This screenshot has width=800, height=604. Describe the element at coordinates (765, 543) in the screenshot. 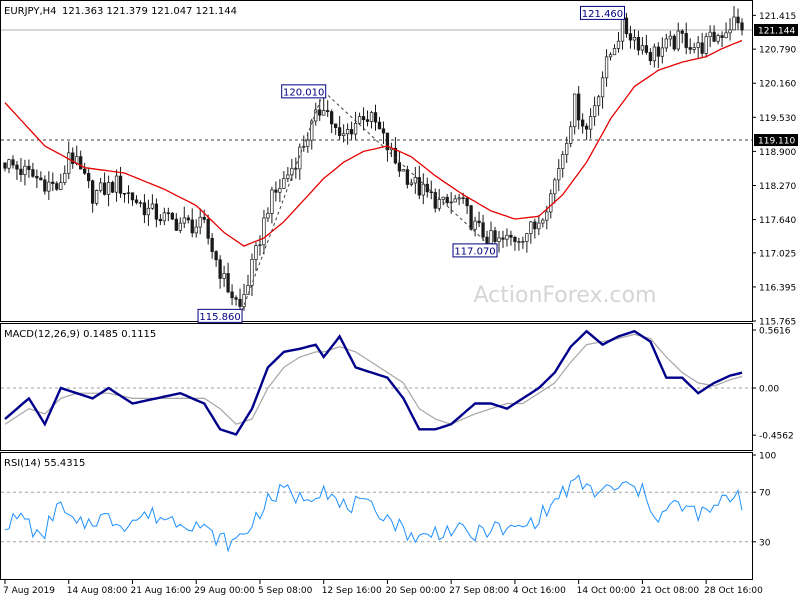

I see `rsi-tick-label: 30` at that location.